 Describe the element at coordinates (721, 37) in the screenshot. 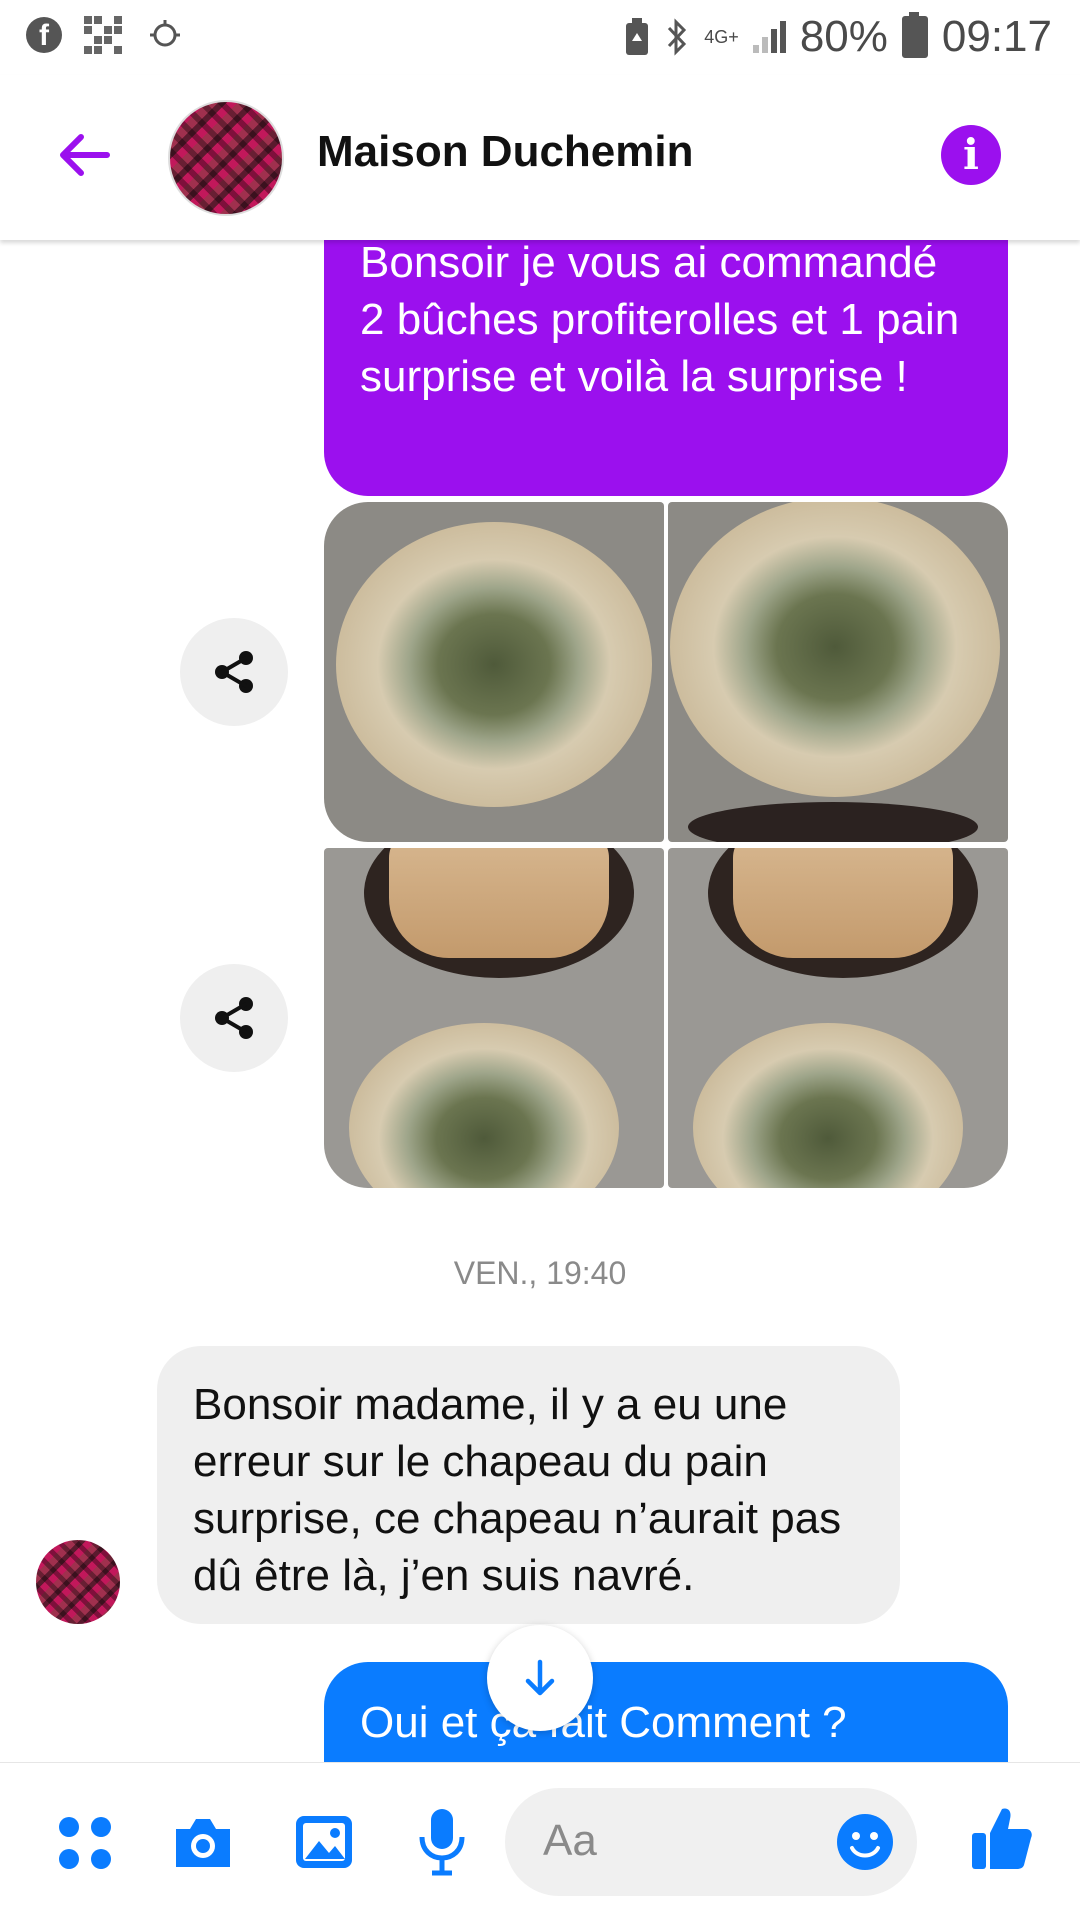

I see `network-type-label: 4G+` at that location.